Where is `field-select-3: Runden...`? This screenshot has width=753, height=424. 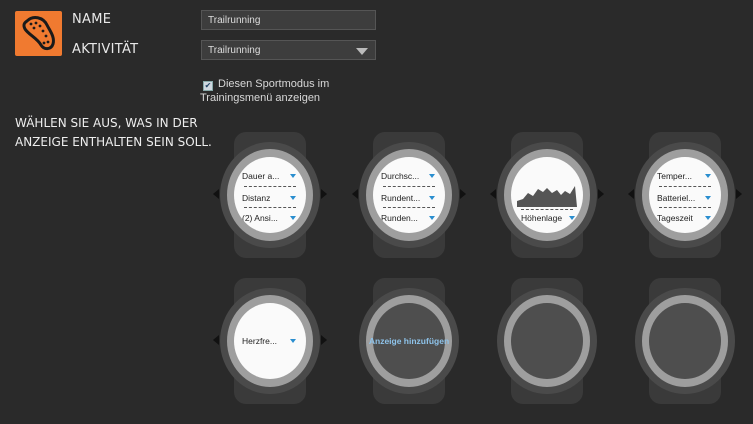 field-select-3: Runden... is located at coordinates (409, 219).